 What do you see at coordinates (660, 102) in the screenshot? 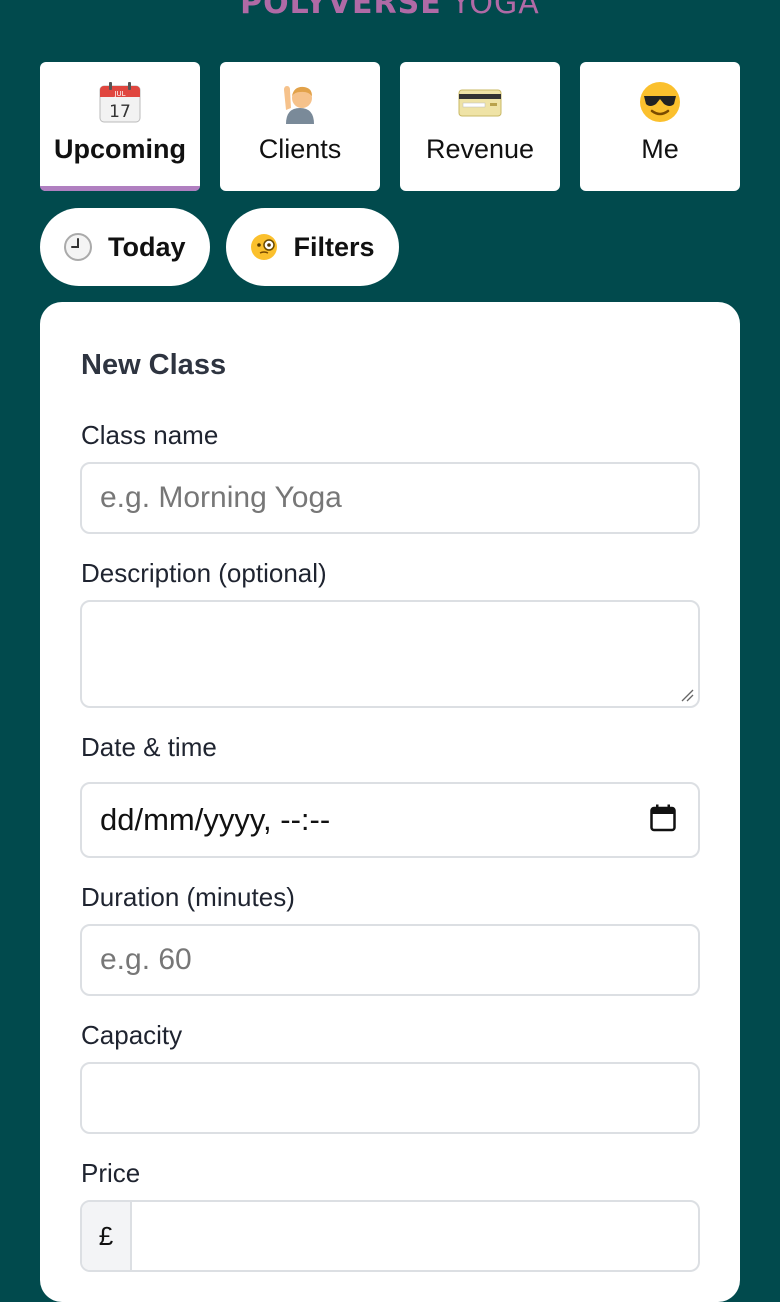
I see `sunglasses-face-icon` at bounding box center [660, 102].